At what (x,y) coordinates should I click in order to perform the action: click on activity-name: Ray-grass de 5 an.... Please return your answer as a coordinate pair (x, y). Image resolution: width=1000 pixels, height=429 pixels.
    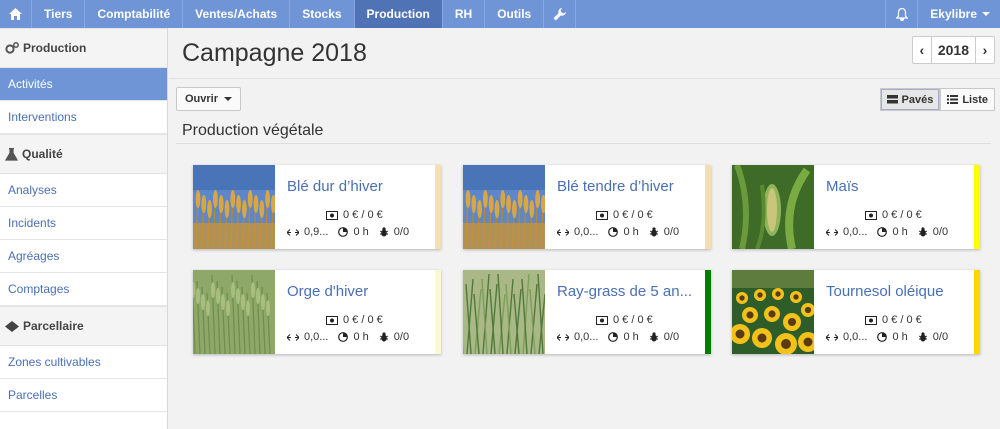
    Looking at the image, I should click on (631, 291).